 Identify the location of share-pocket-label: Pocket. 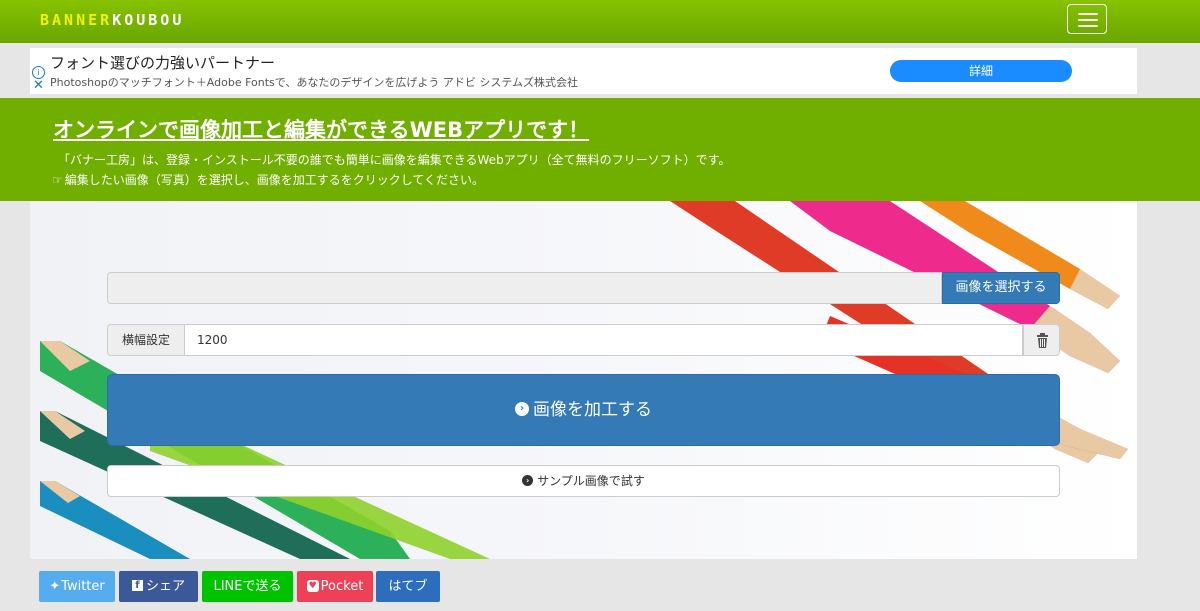
(342, 586).